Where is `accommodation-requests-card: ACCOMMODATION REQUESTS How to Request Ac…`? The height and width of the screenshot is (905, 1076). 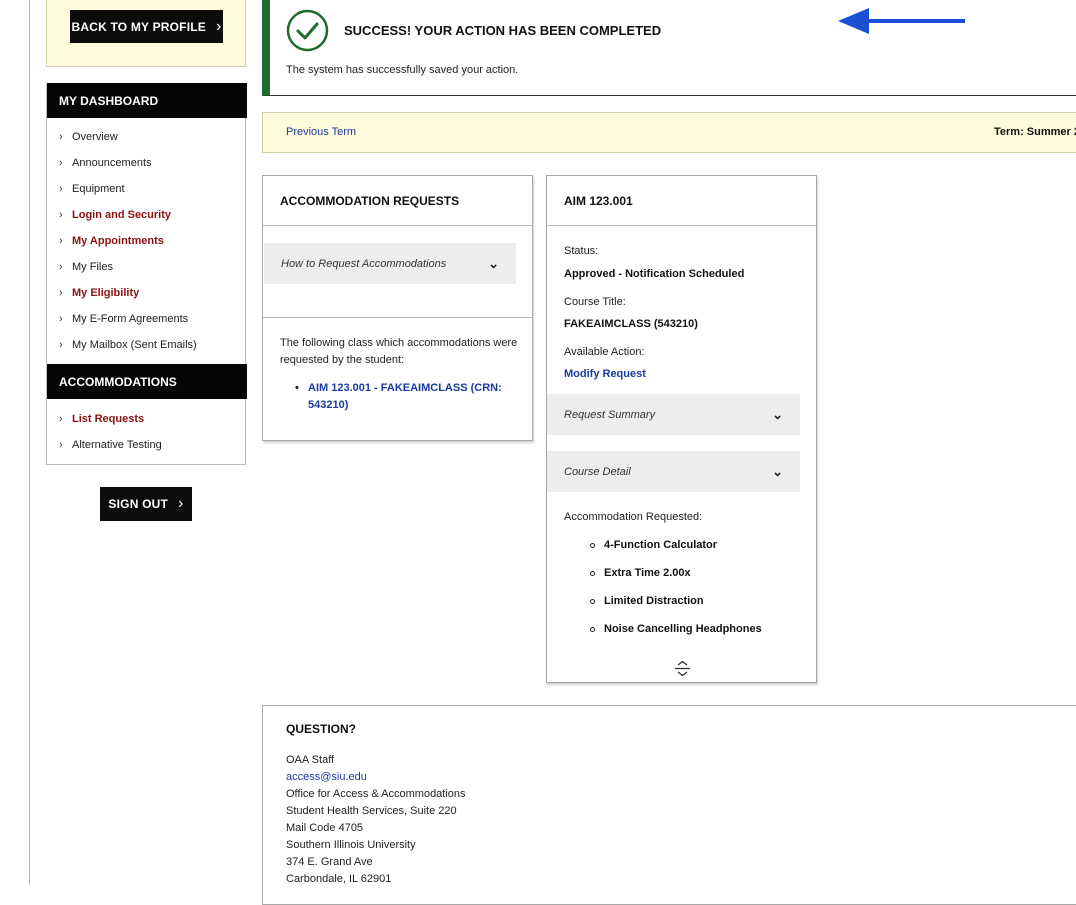 accommodation-requests-card: ACCOMMODATION REQUESTS How to Request Ac… is located at coordinates (397, 308).